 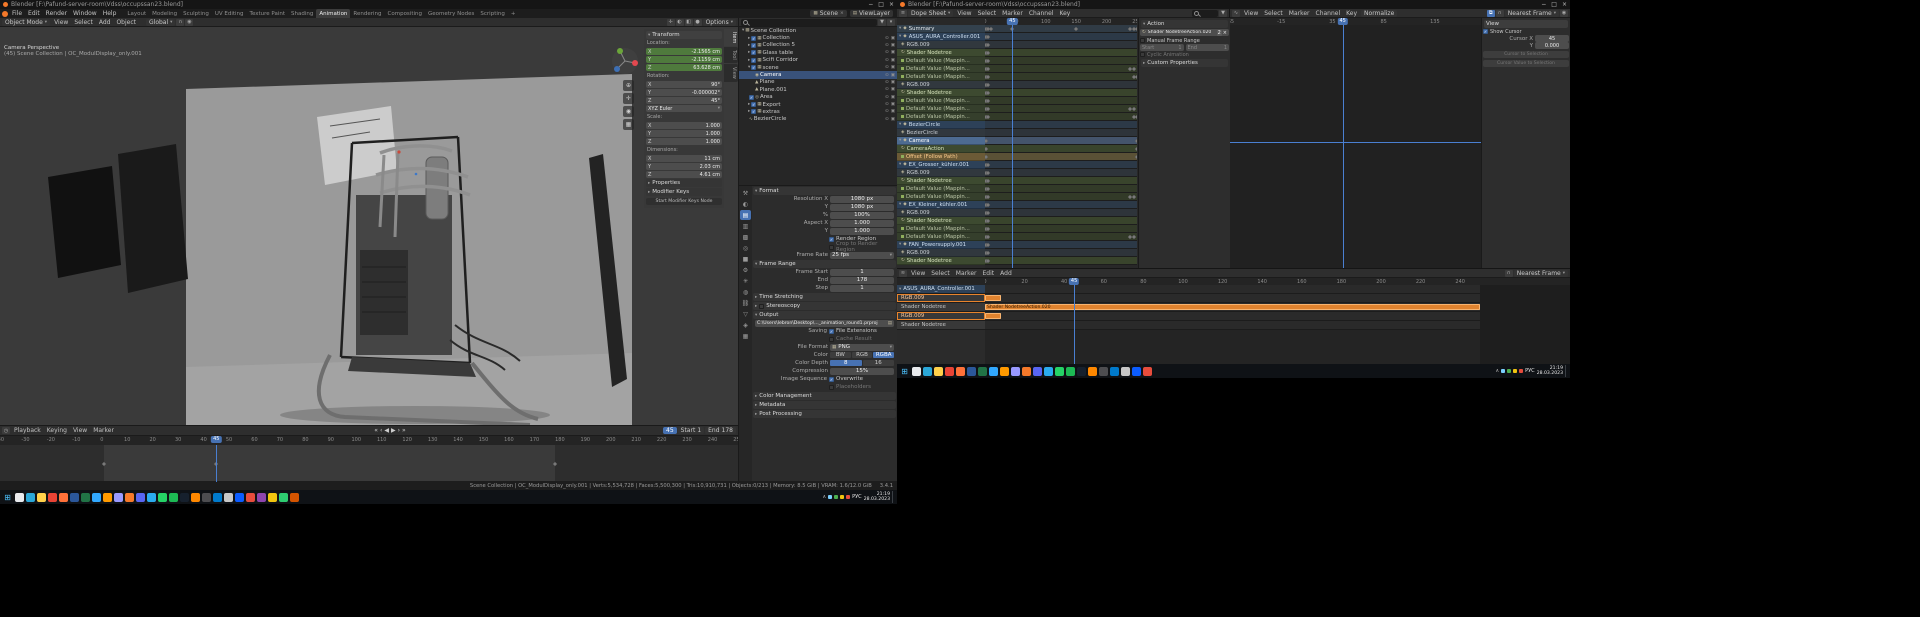 What do you see at coordinates (891, 4) in the screenshot?
I see `close-button: ×` at bounding box center [891, 4].